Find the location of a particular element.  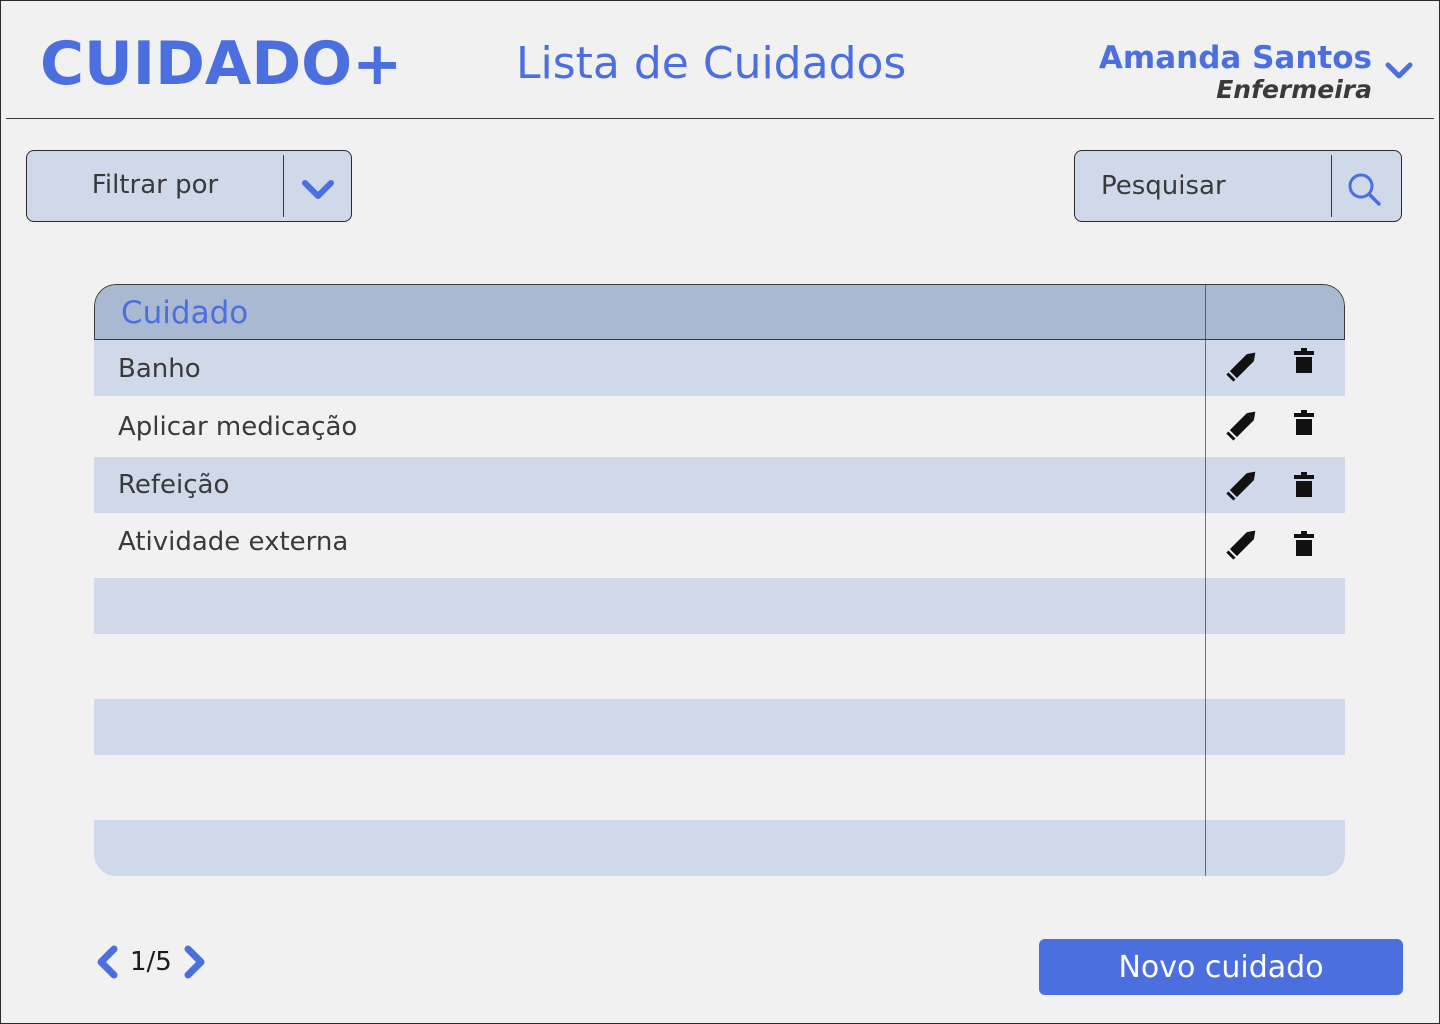

row-label: Aplicar medicação is located at coordinates (238, 427).